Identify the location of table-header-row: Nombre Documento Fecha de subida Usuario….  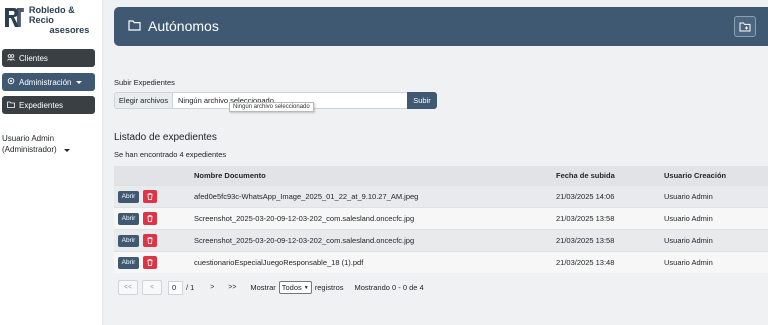
(441, 175).